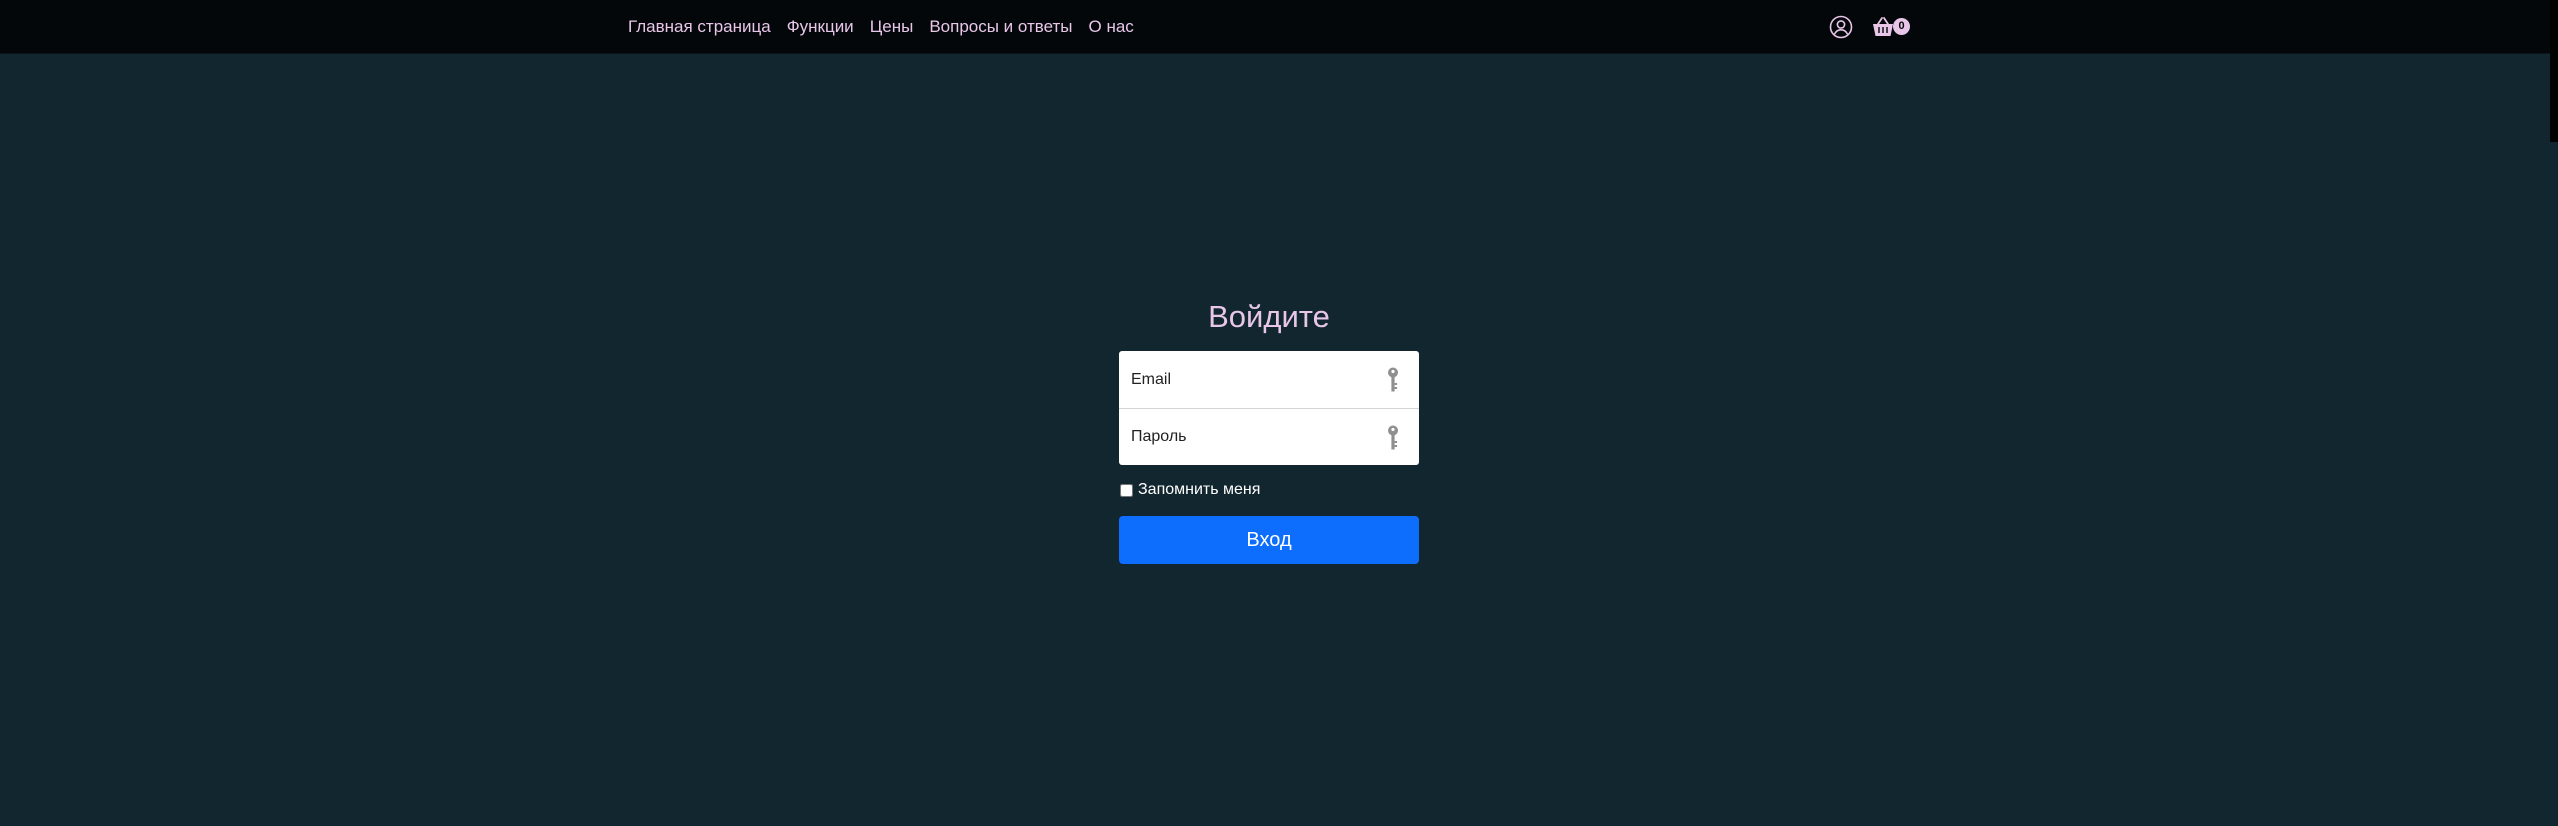 The image size is (2558, 826). Describe the element at coordinates (820, 27) in the screenshot. I see `nav-link-features: Функции` at that location.